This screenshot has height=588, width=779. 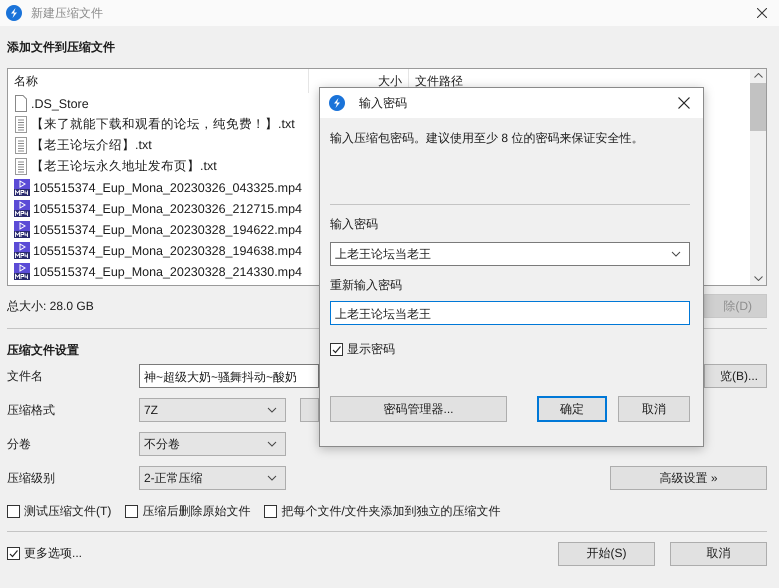 What do you see at coordinates (43, 350) in the screenshot?
I see `section-heading: 压缩文件设置` at bounding box center [43, 350].